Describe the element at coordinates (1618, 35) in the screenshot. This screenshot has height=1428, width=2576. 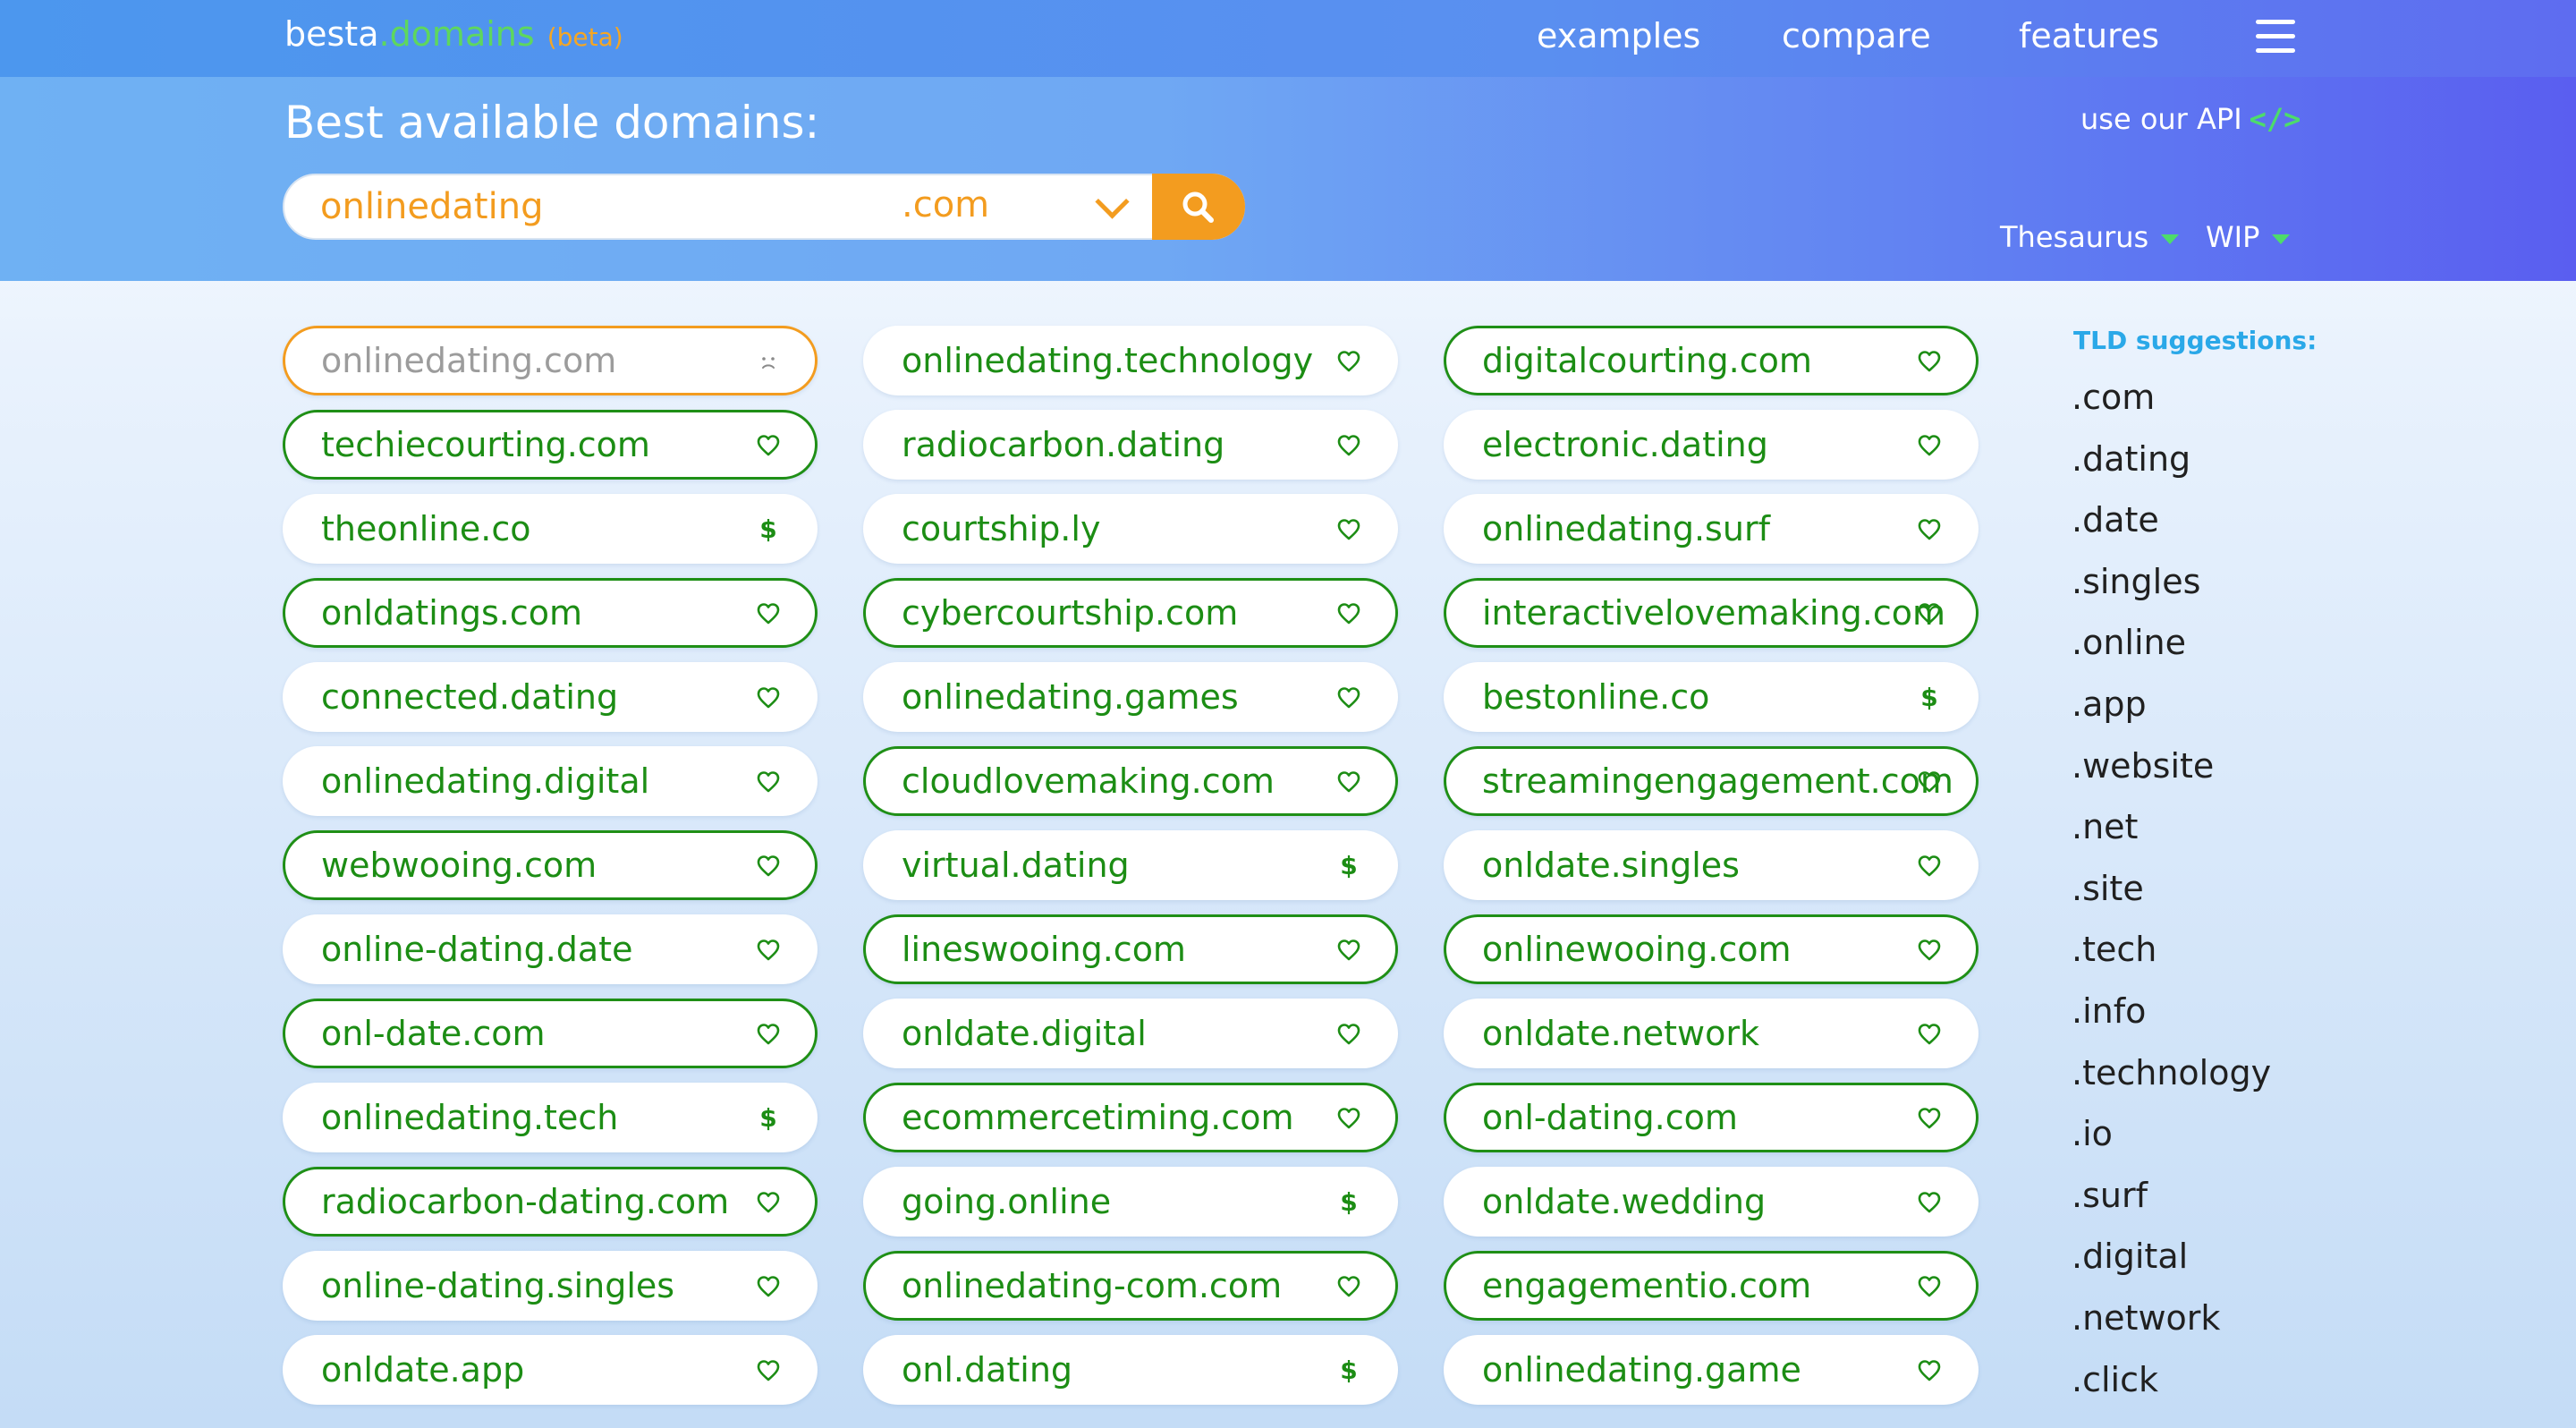
I see `nav-examples-link: examples` at that location.